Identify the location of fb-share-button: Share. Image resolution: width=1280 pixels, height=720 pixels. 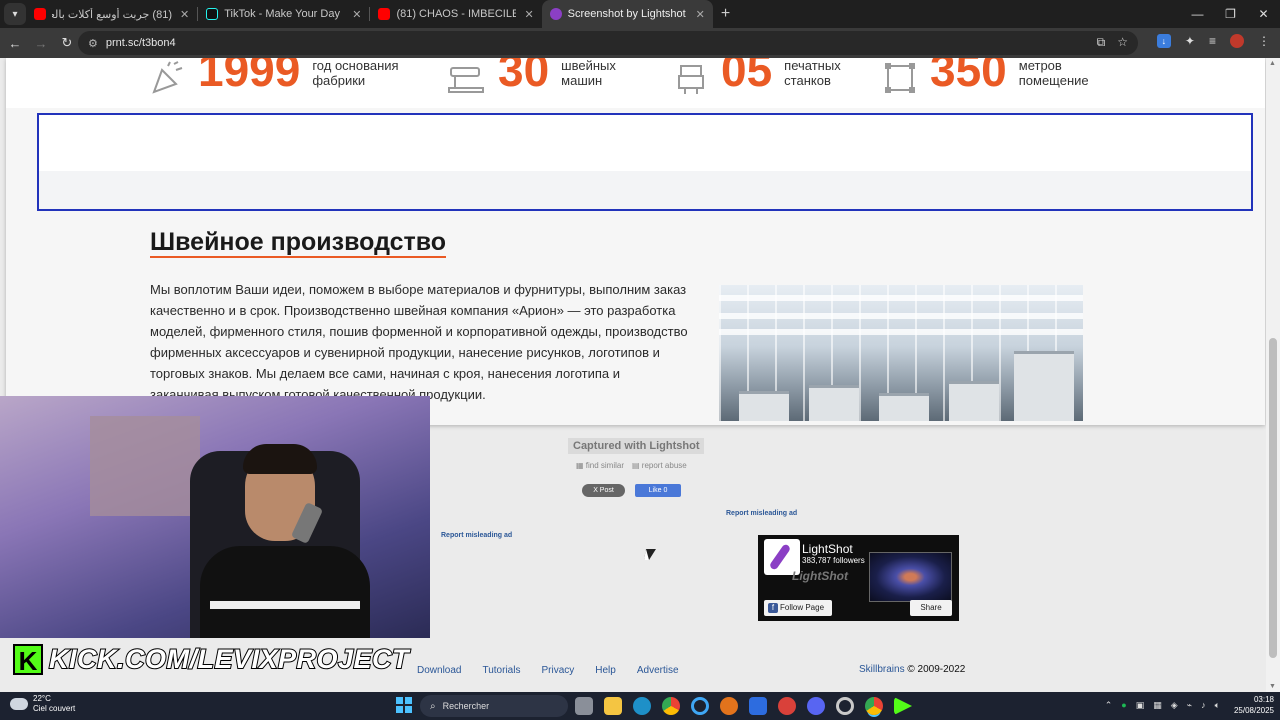
(931, 608).